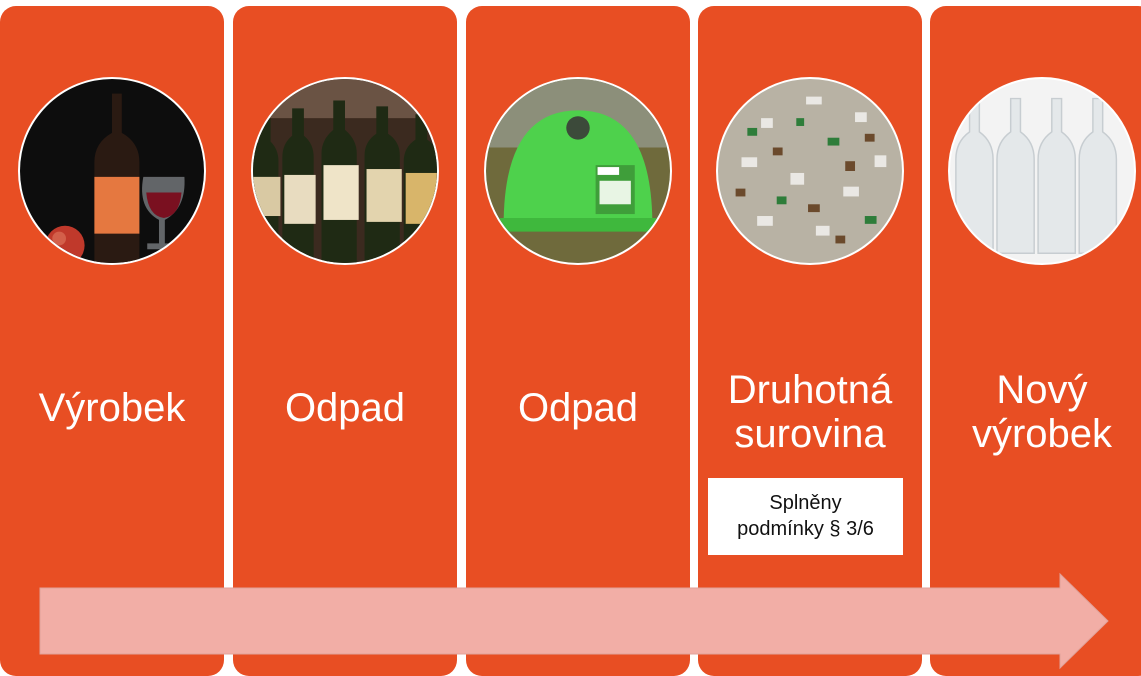  I want to click on old-wine-bottles-photo, so click(345, 171).